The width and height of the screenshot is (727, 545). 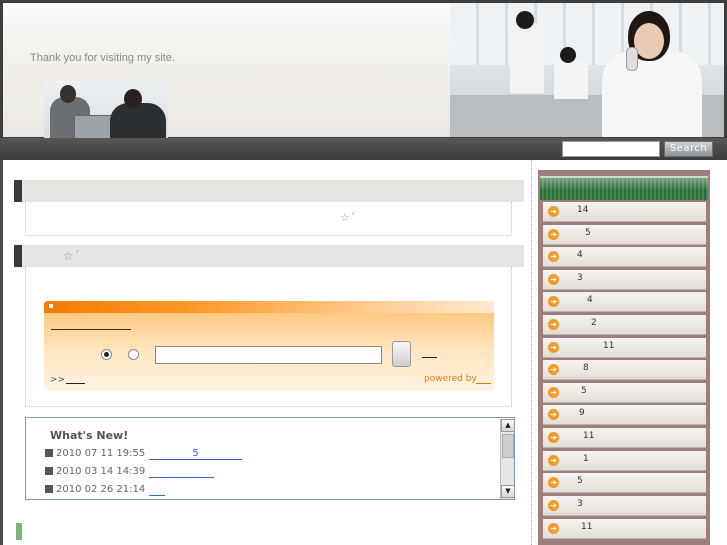 What do you see at coordinates (624, 370) in the screenshot?
I see `sidebar-item: ➔ 8` at bounding box center [624, 370].